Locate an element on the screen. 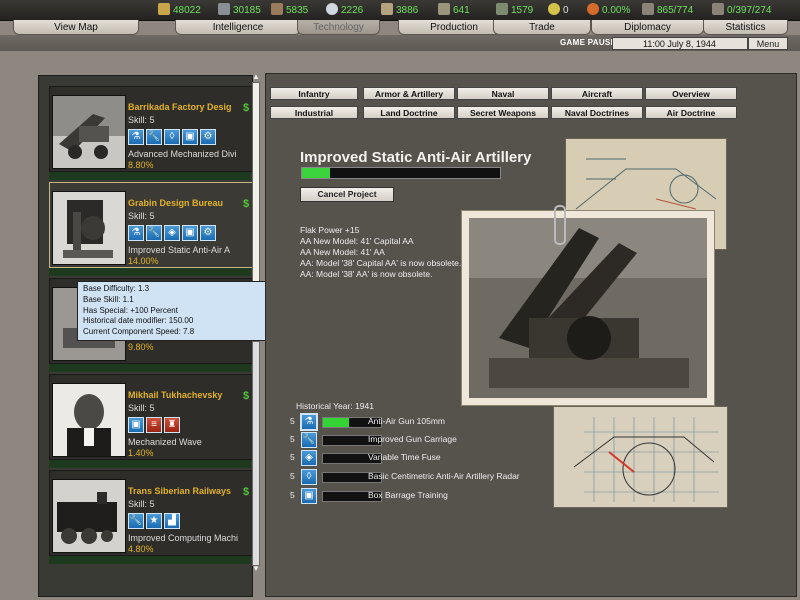 The width and height of the screenshot is (800, 600). team-percent: 9.80% is located at coordinates (141, 347).